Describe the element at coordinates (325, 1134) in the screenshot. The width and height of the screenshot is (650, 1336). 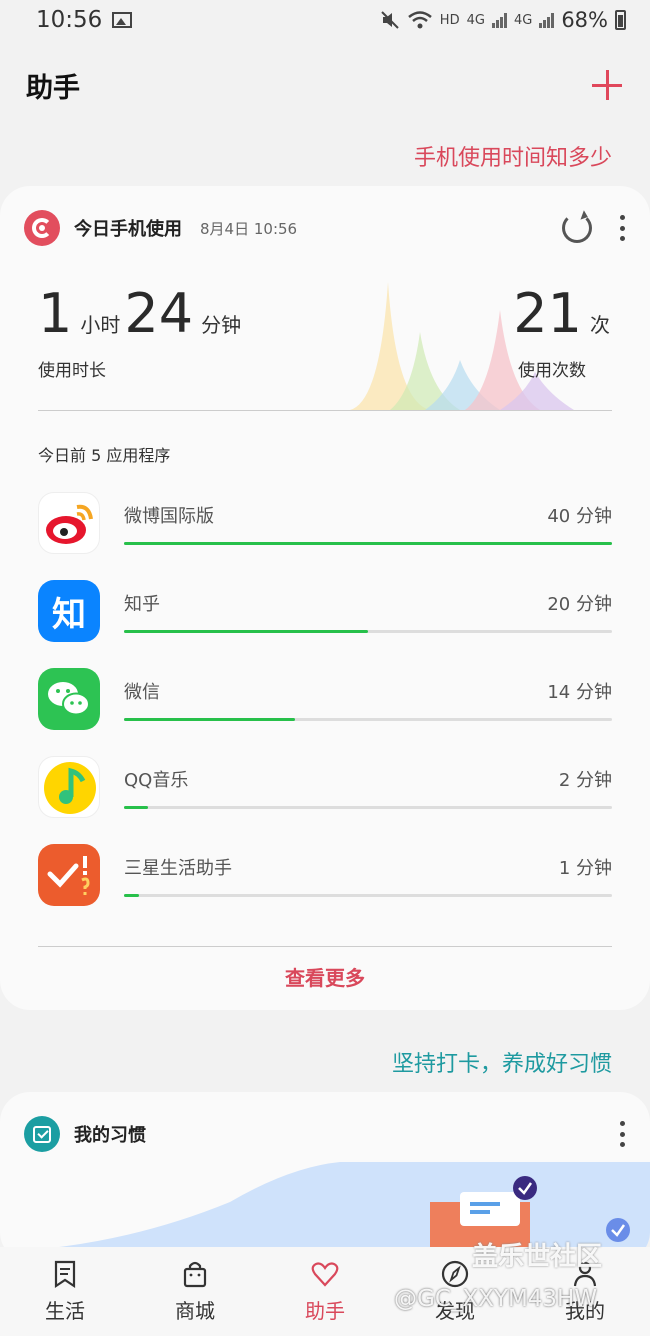
I see `habit-card-header: 我的习惯` at that location.